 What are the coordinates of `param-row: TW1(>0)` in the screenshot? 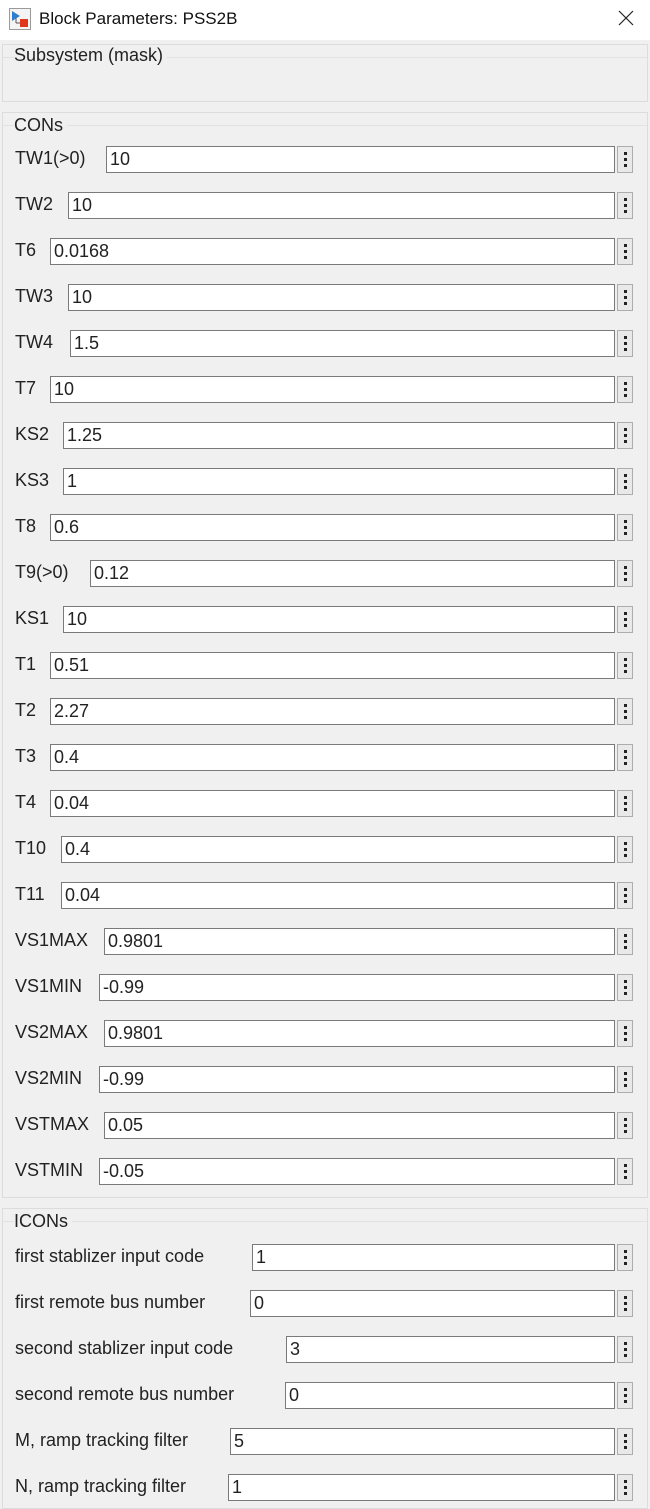 It's located at (324, 159).